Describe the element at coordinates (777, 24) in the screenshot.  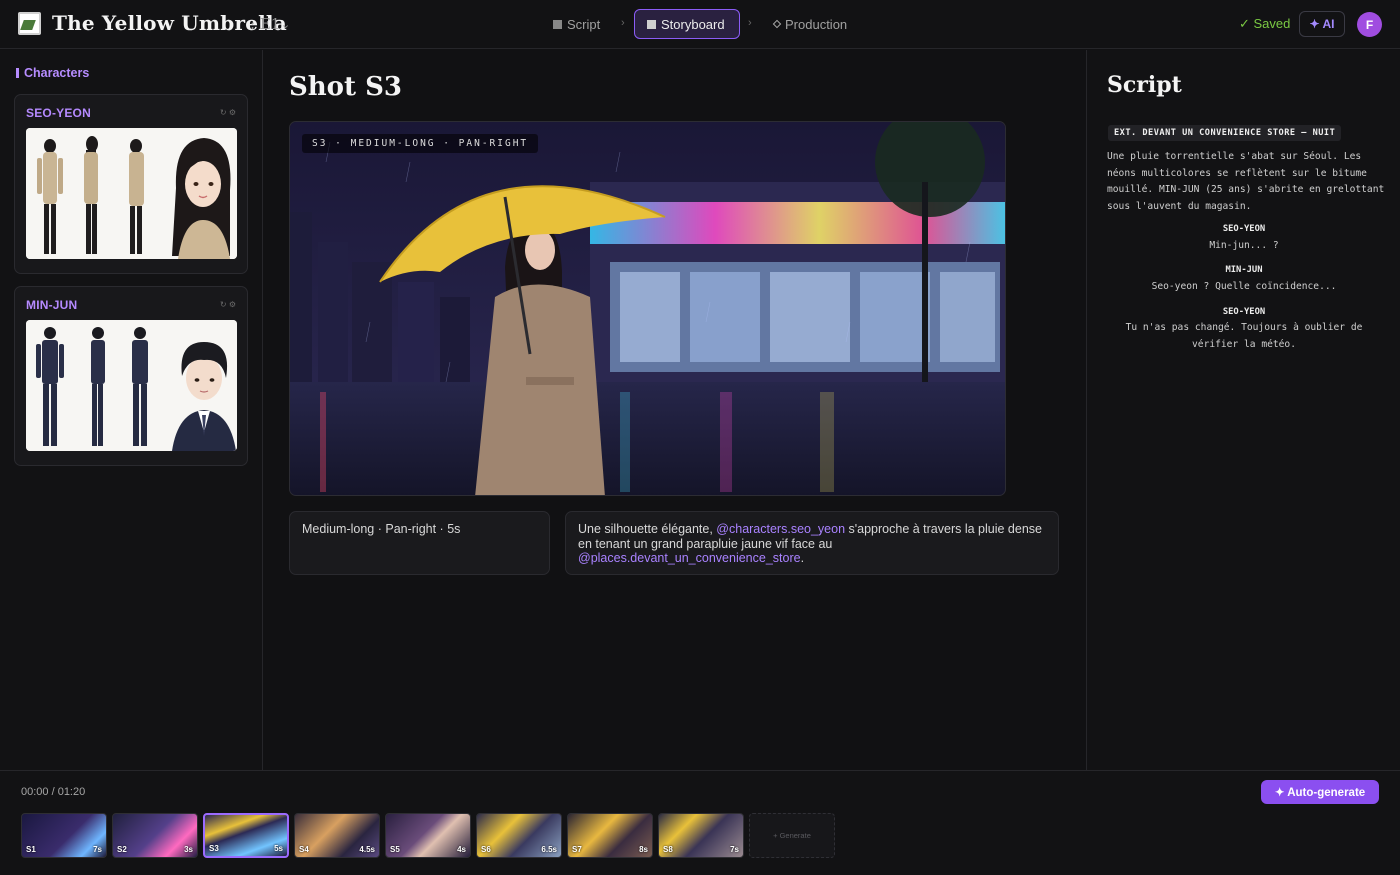
I see `production-icon` at that location.